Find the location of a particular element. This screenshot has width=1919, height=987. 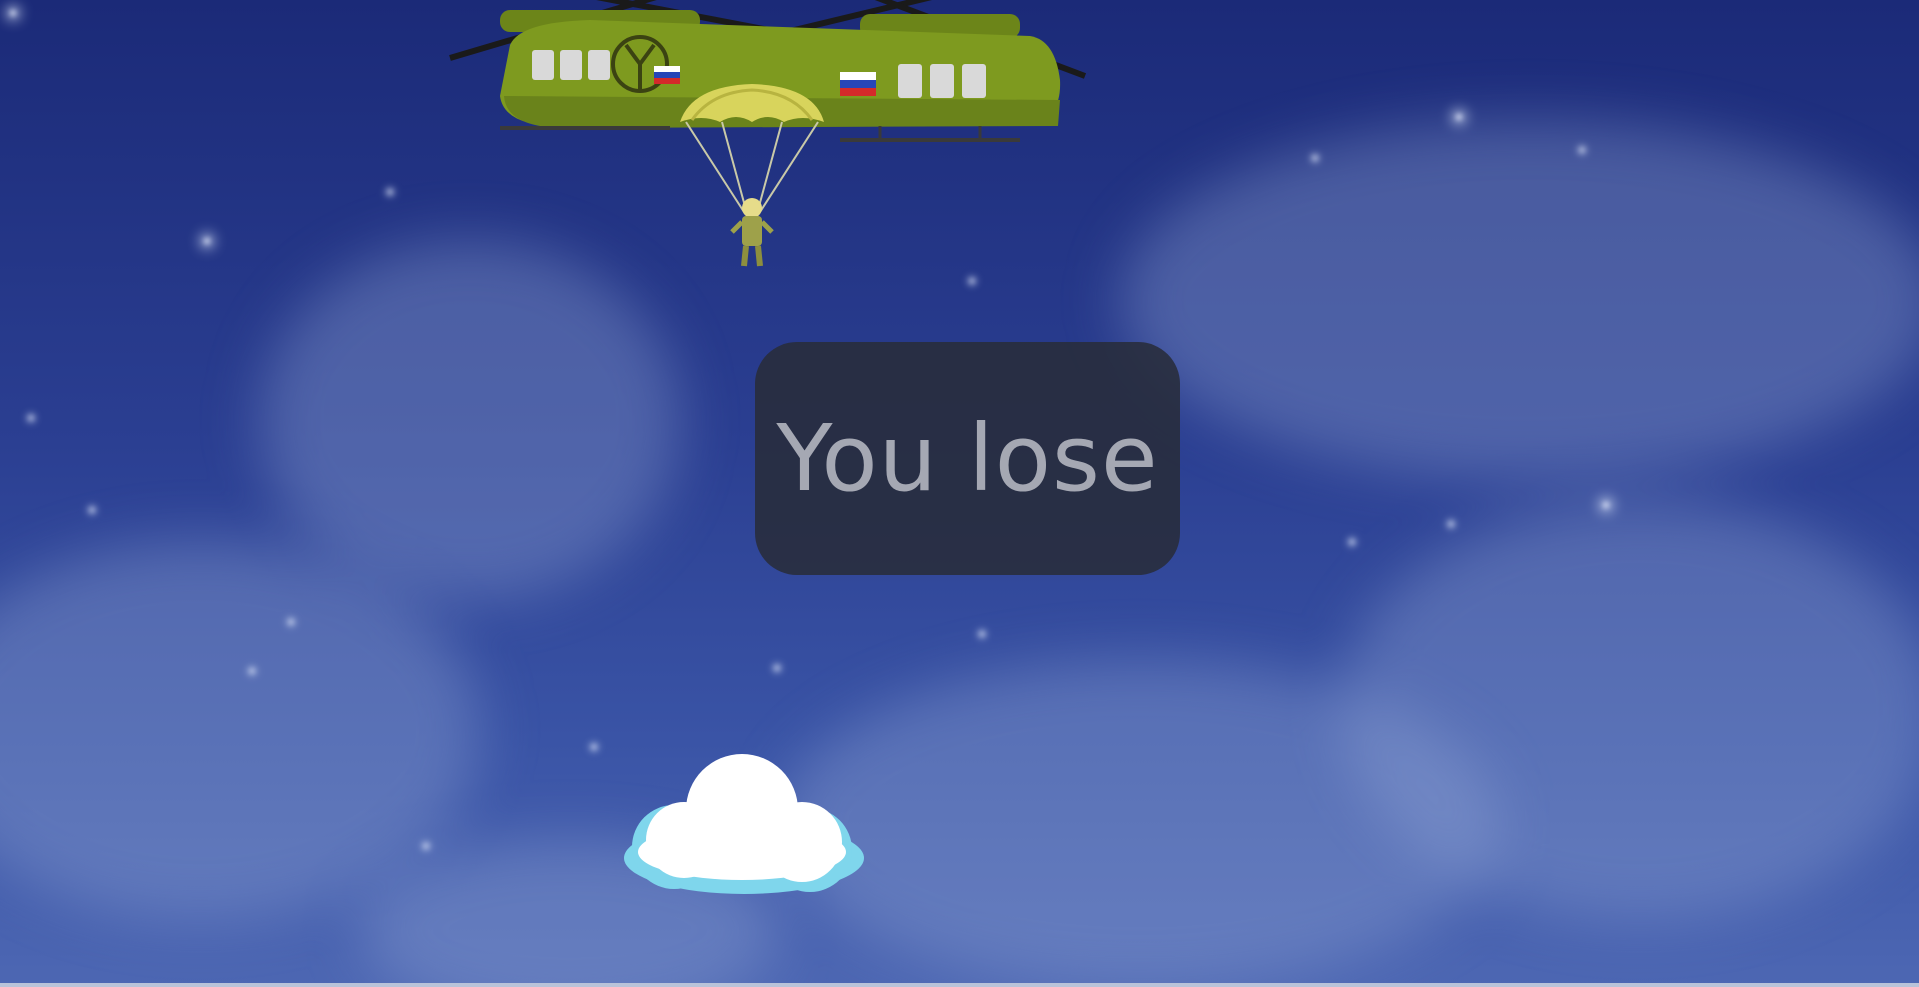

game-over-message: You lose is located at coordinates (967, 458).